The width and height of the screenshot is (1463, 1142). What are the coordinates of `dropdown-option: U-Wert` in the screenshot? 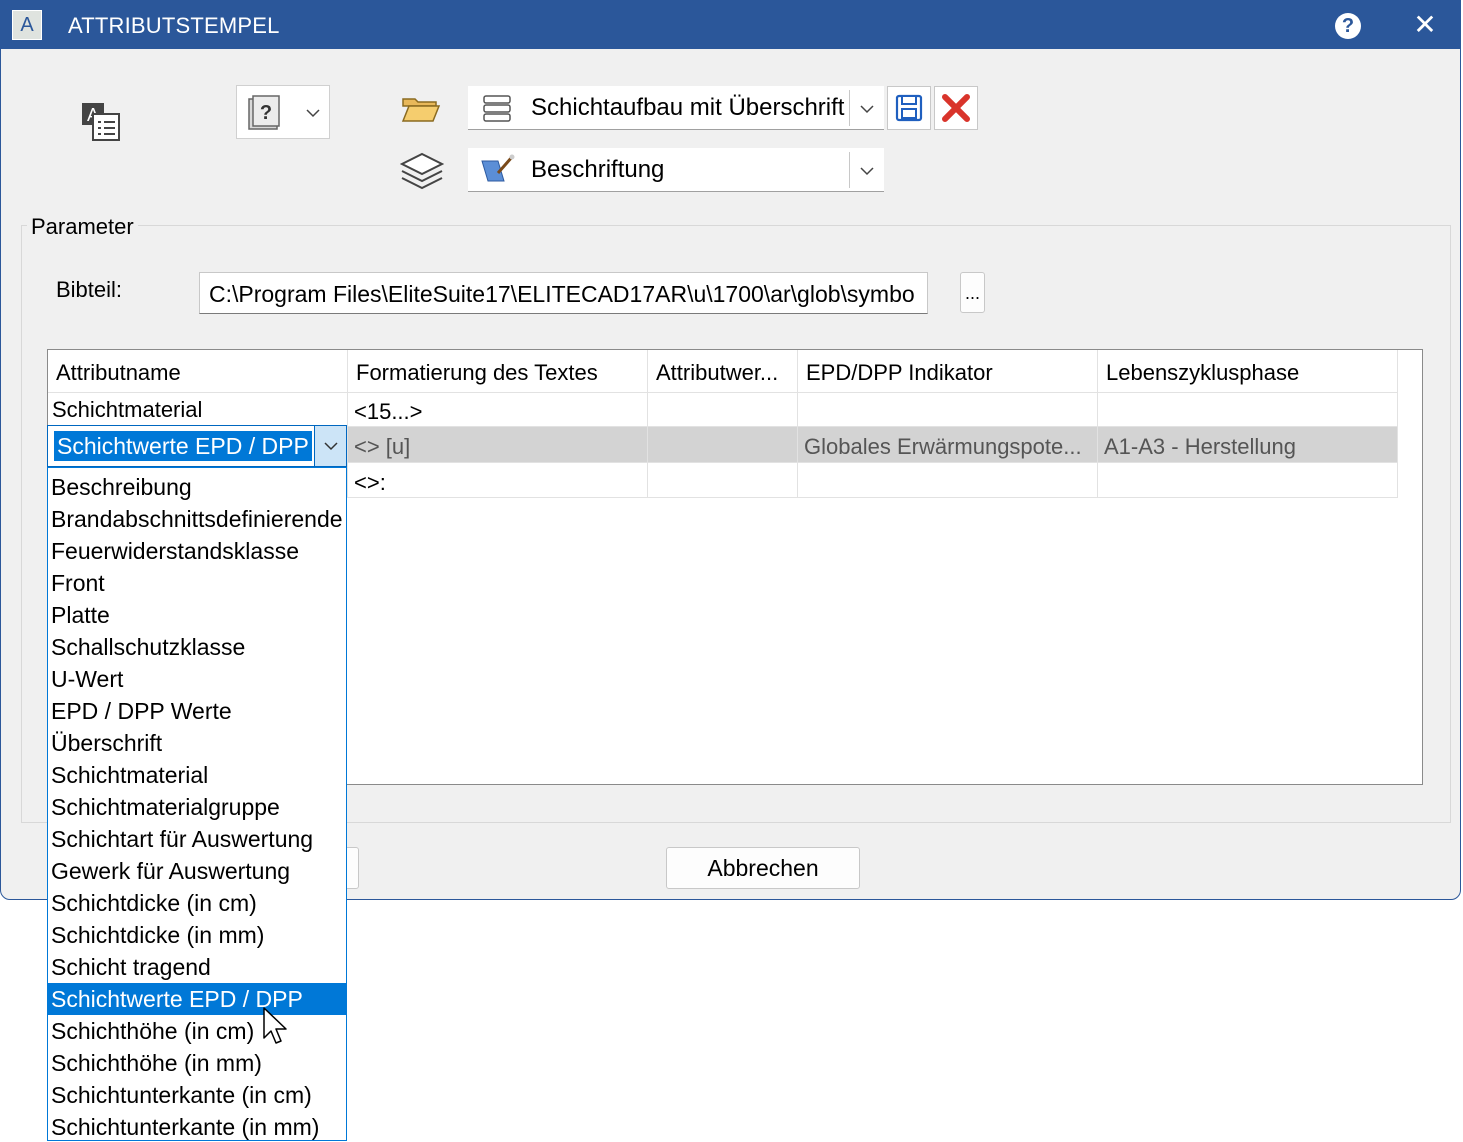 It's located at (197, 679).